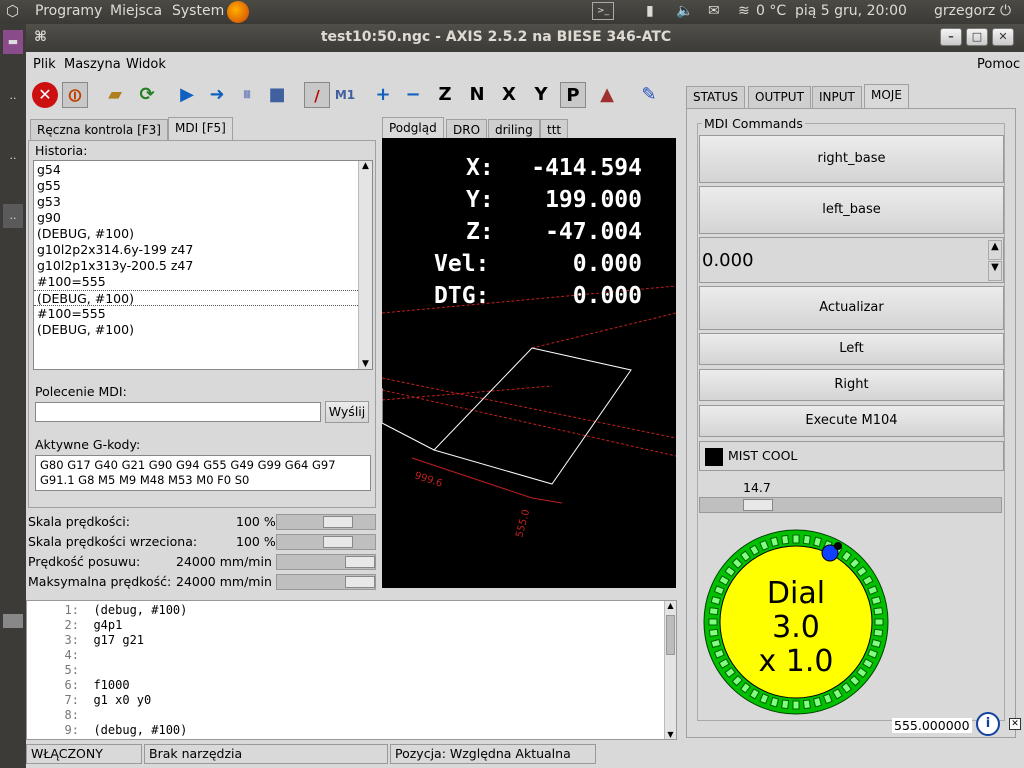 The image size is (1024, 768). Describe the element at coordinates (851, 385) in the screenshot. I see `right-button: Right` at that location.